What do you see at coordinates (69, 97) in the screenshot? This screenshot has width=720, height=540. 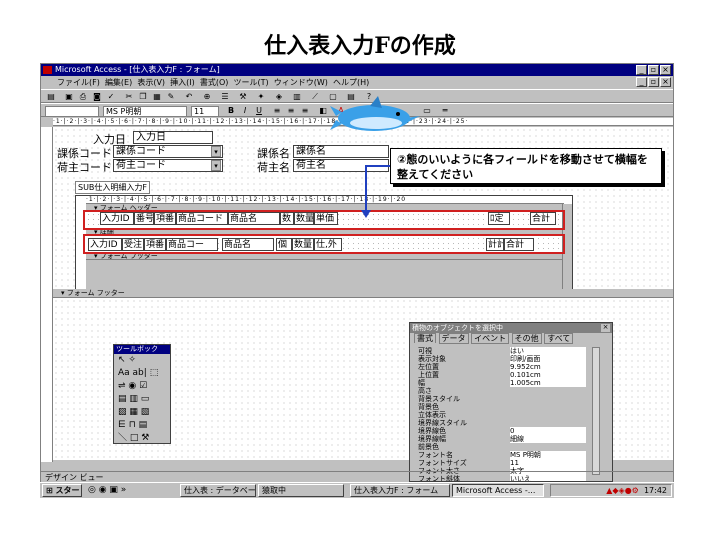 I see `save-icon: ▣` at bounding box center [69, 97].